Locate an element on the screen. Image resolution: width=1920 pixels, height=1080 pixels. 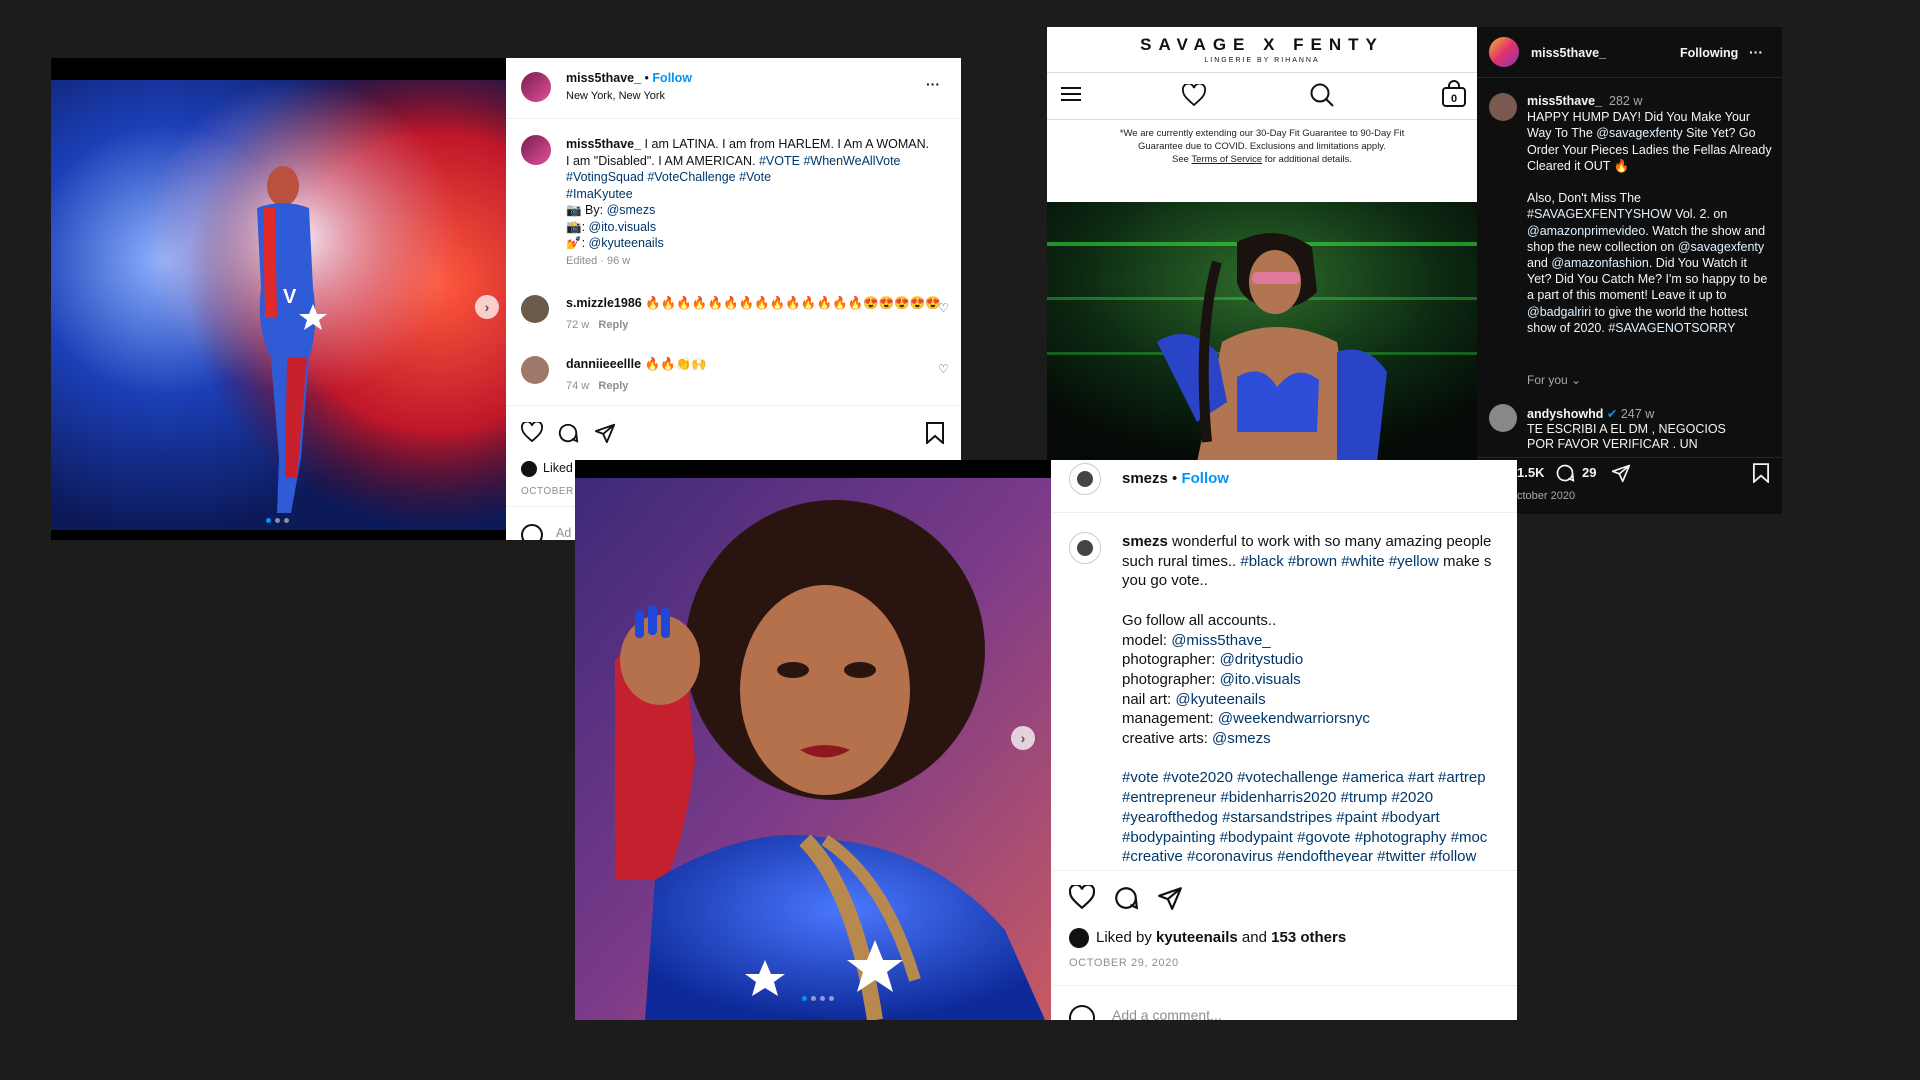
mention-link: @miss5thave_ is located at coordinates (1220, 640).